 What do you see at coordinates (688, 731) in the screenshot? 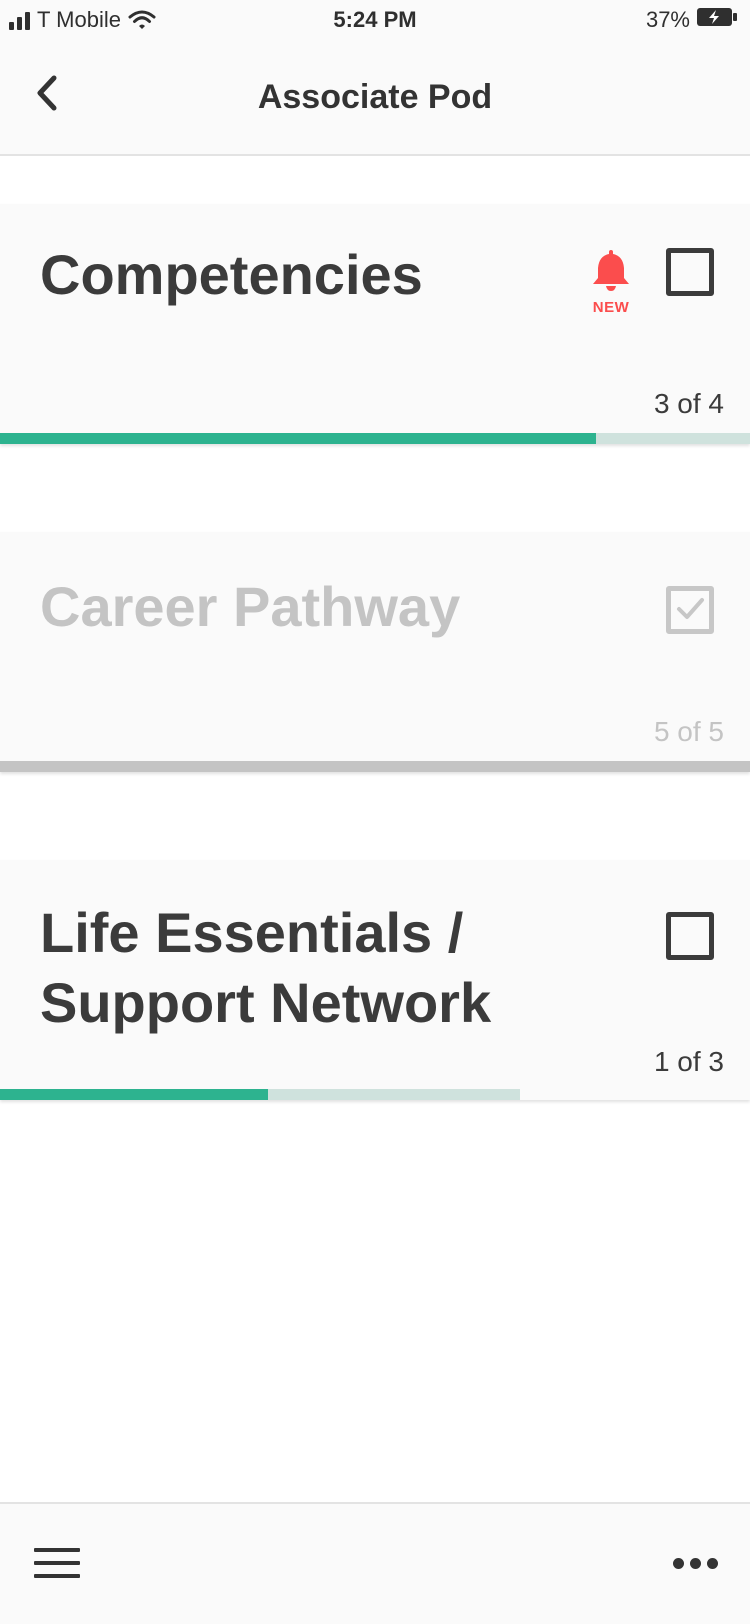
I see `progress-count: 5 of 5` at bounding box center [688, 731].